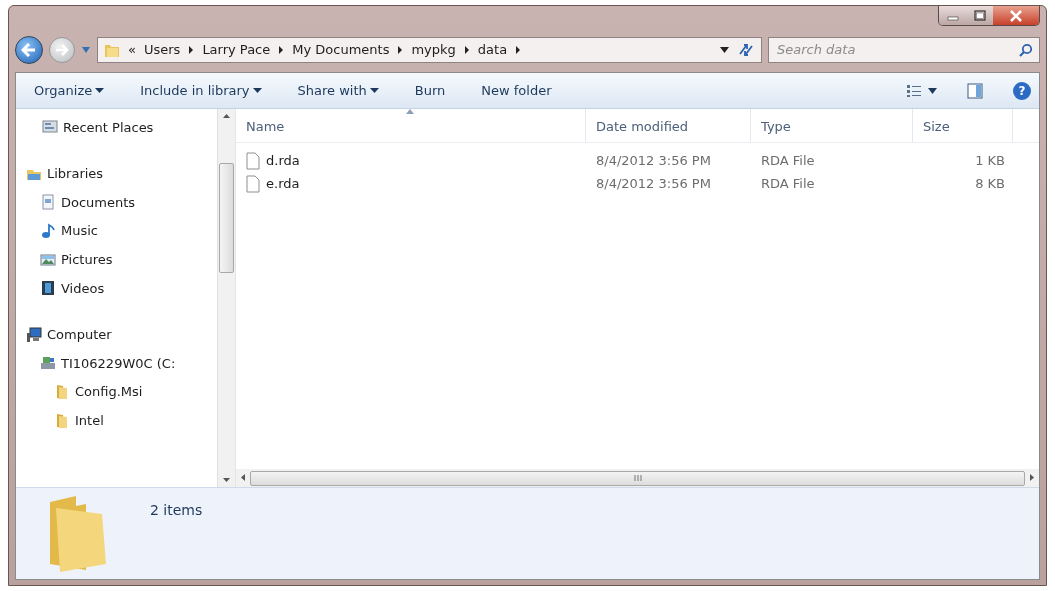 The image size is (1055, 591). Describe the element at coordinates (86, 50) in the screenshot. I see `recent-pages-icon` at that location.